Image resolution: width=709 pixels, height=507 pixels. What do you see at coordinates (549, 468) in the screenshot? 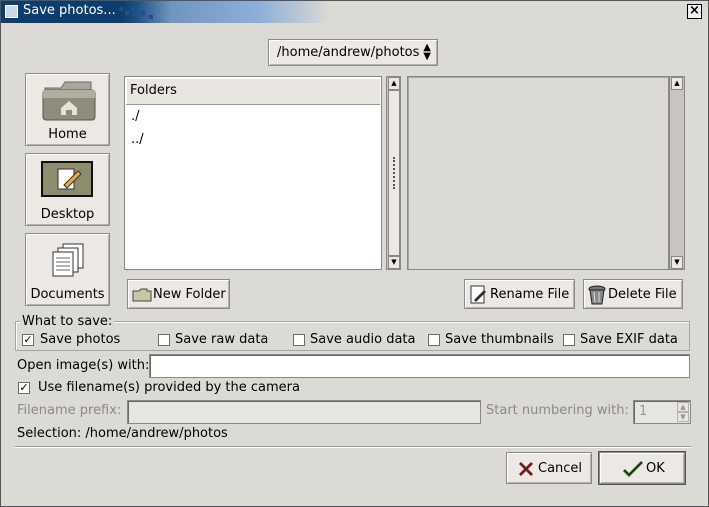
I see `cancel-button: Cancel` at bounding box center [549, 468].